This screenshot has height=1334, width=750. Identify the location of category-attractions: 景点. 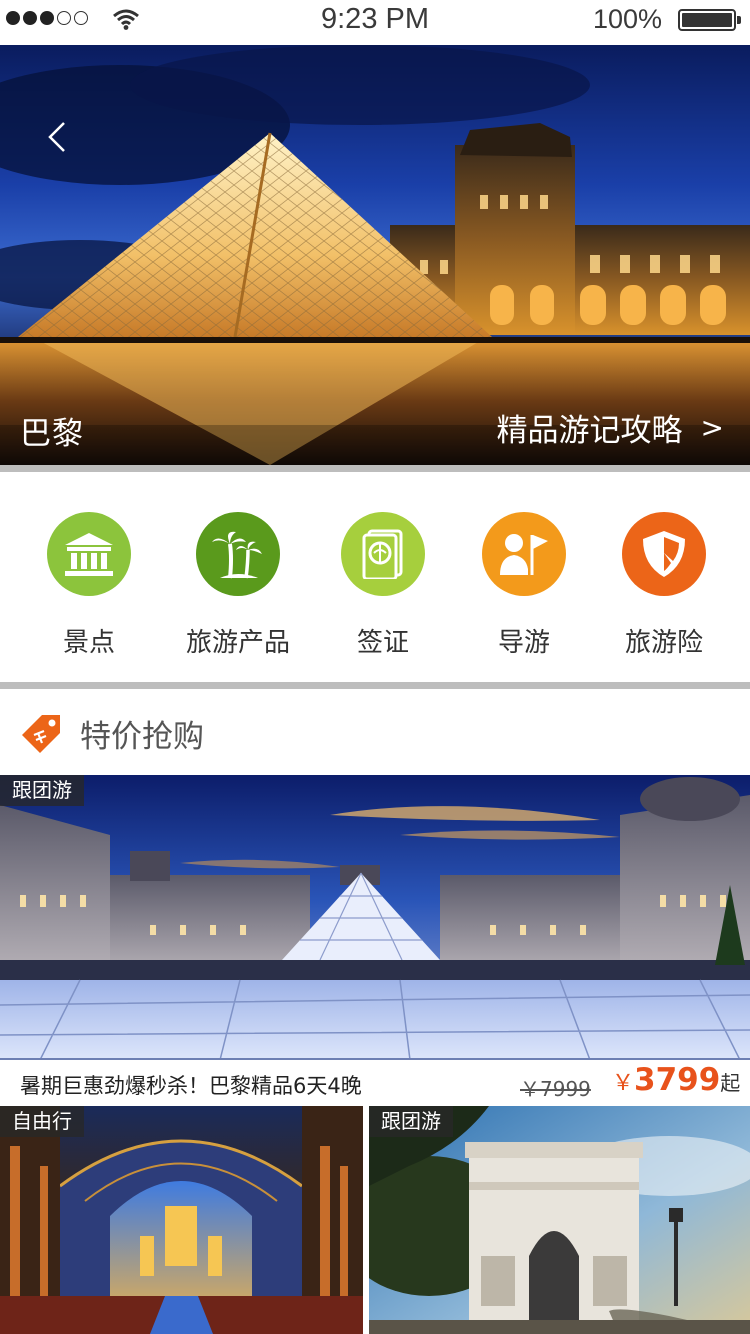
(89, 585).